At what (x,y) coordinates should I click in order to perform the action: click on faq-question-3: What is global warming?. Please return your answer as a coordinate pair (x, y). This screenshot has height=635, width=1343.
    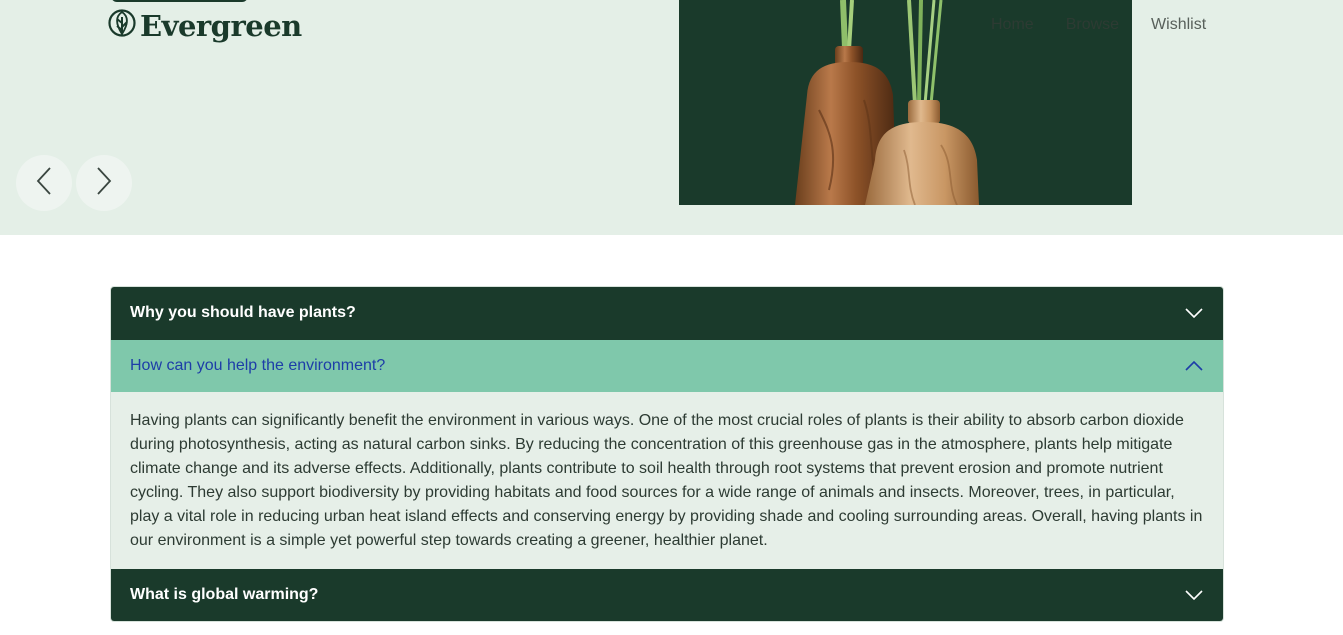
    Looking at the image, I should click on (667, 595).